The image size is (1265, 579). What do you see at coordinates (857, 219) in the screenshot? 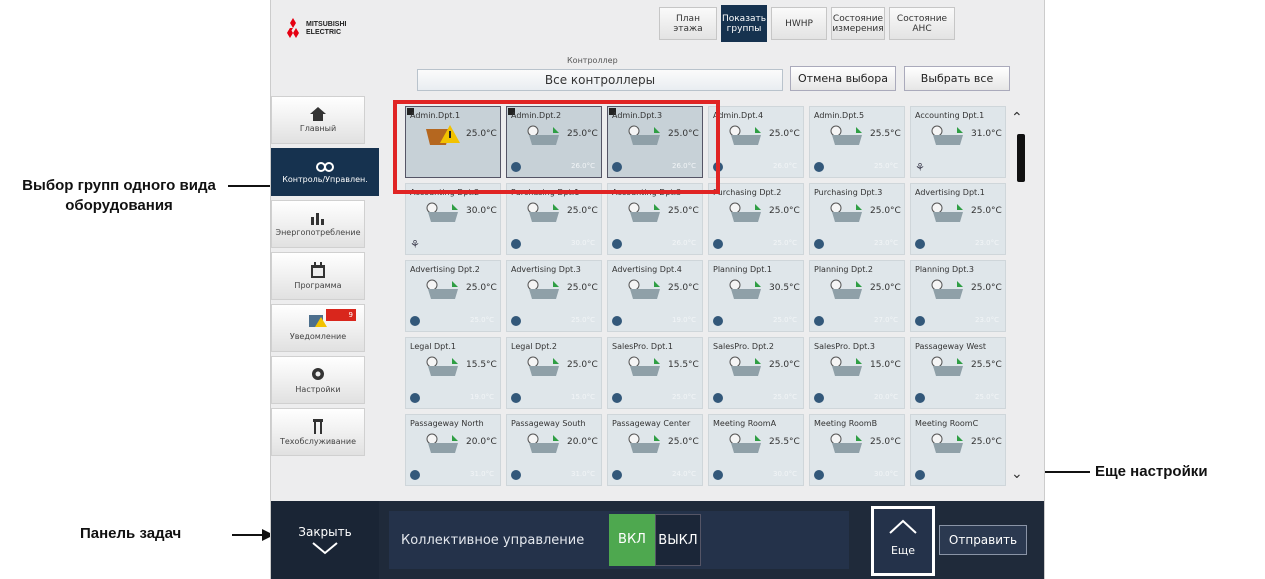
I see `group-tile: Purchasing Dpt.3 25.0°C 23.0°C` at bounding box center [857, 219].